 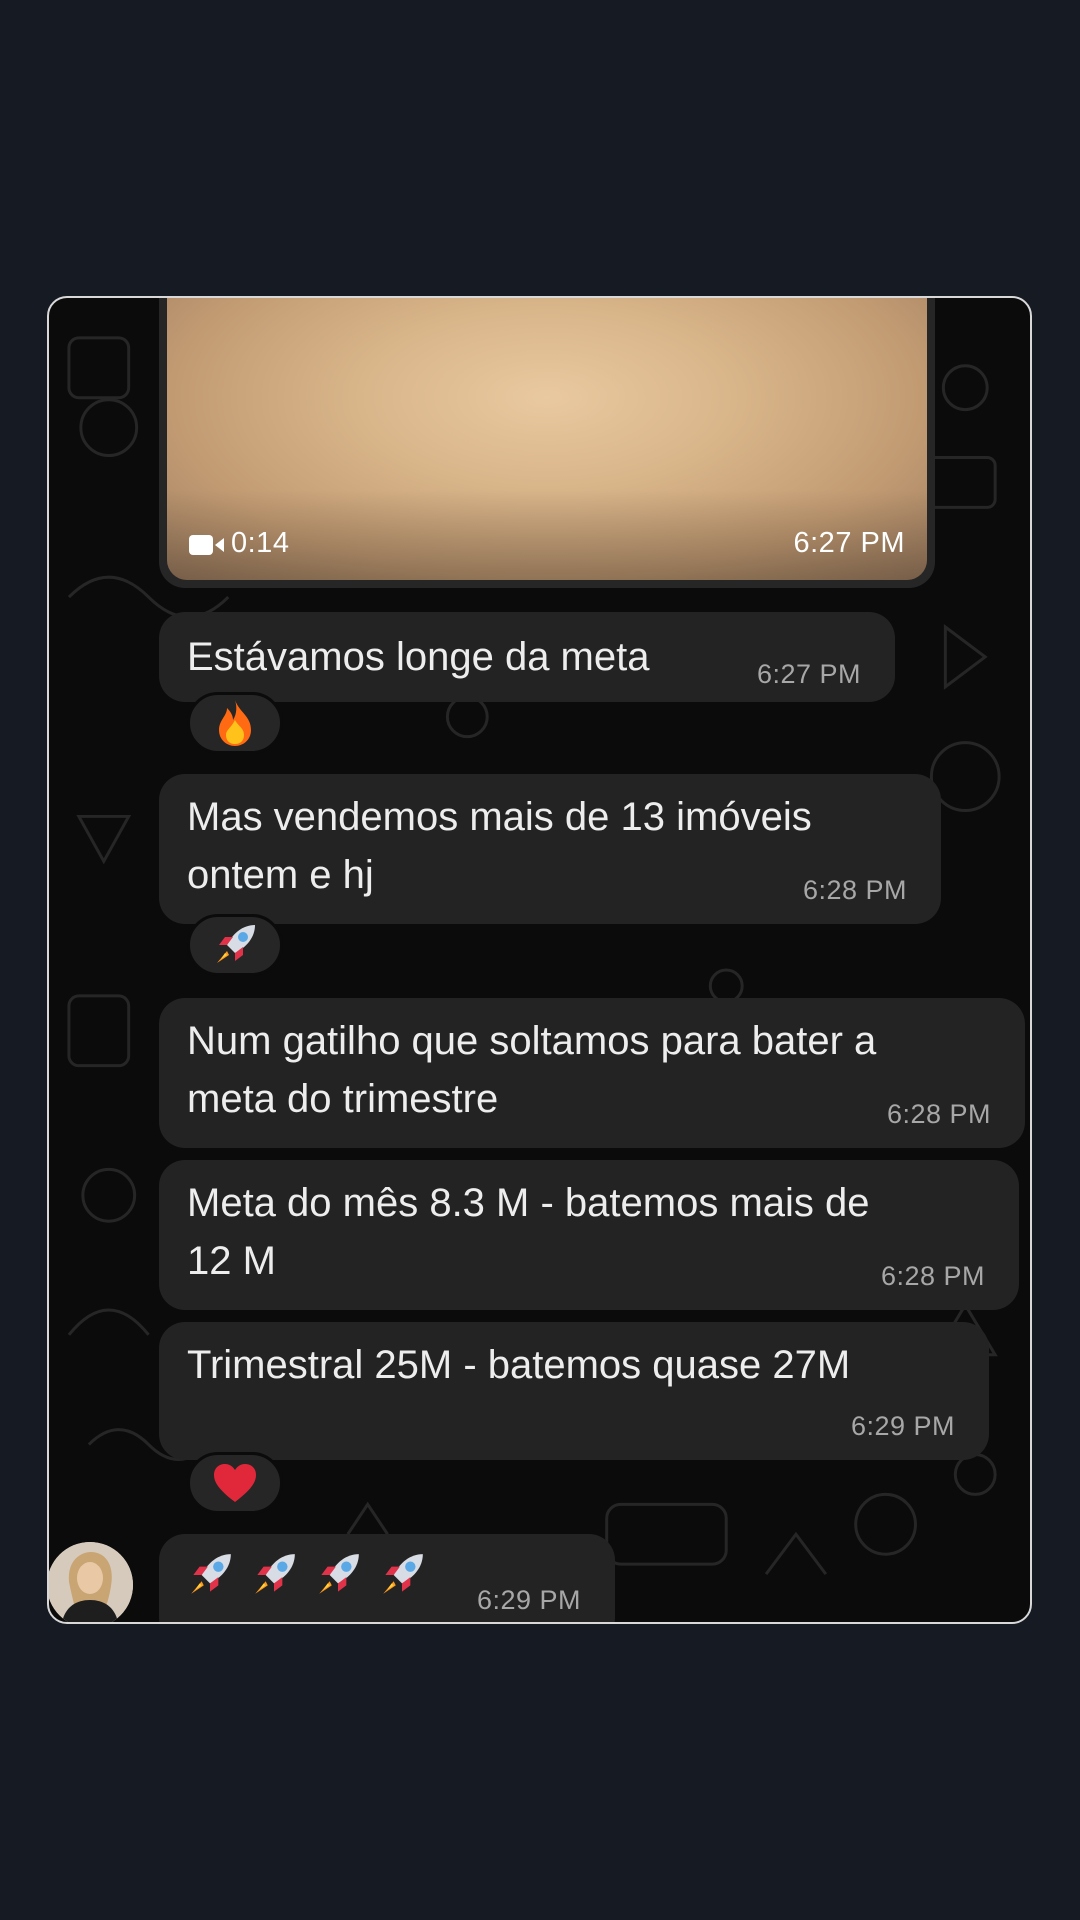 I want to click on message-bubble: Estávamos longe da meta 6:27 PM, so click(x=527, y=657).